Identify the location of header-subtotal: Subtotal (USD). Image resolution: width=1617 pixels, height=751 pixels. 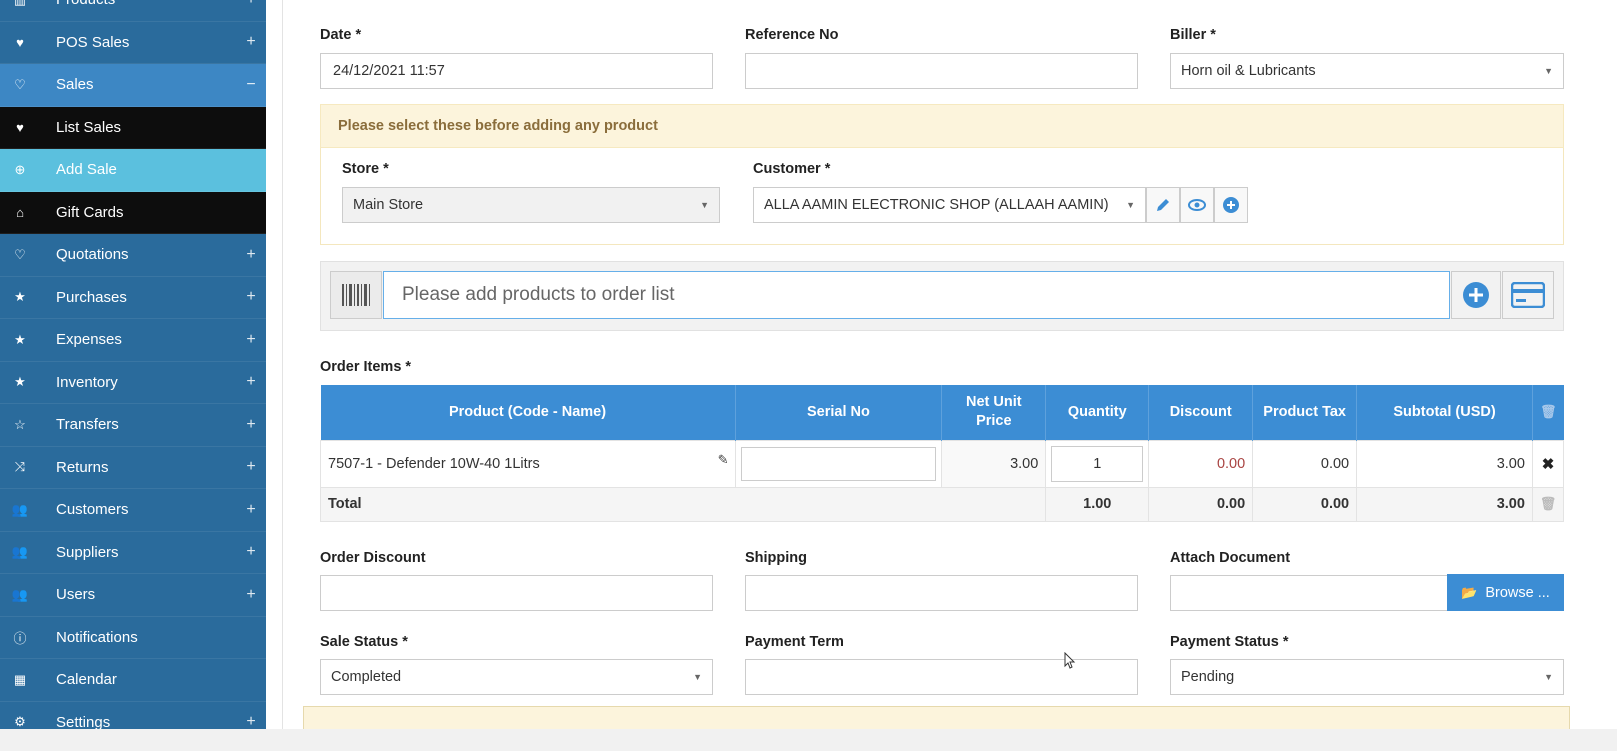
(1444, 412).